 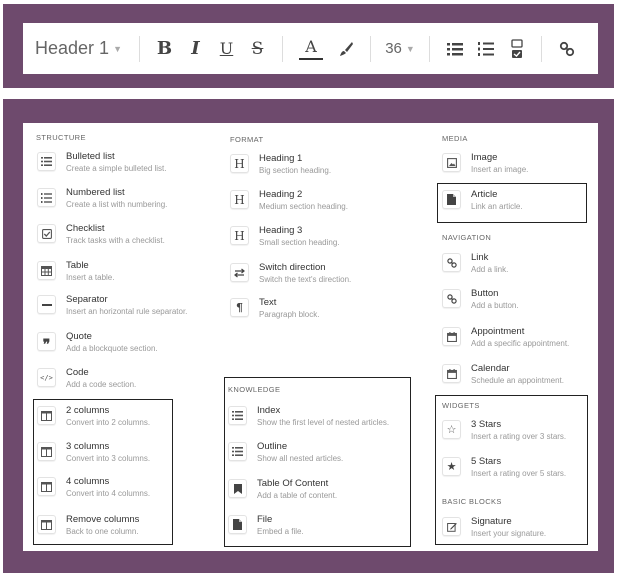 I want to click on italic-button: I, so click(x=195, y=49).